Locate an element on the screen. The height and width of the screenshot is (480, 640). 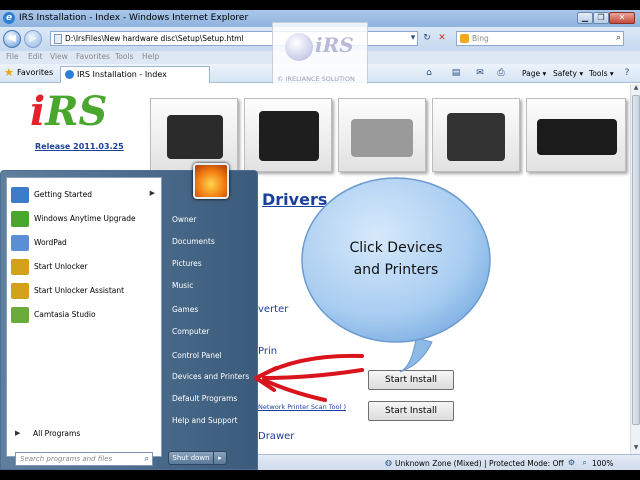
callout-line-2: and Printers is located at coordinates (396, 270).